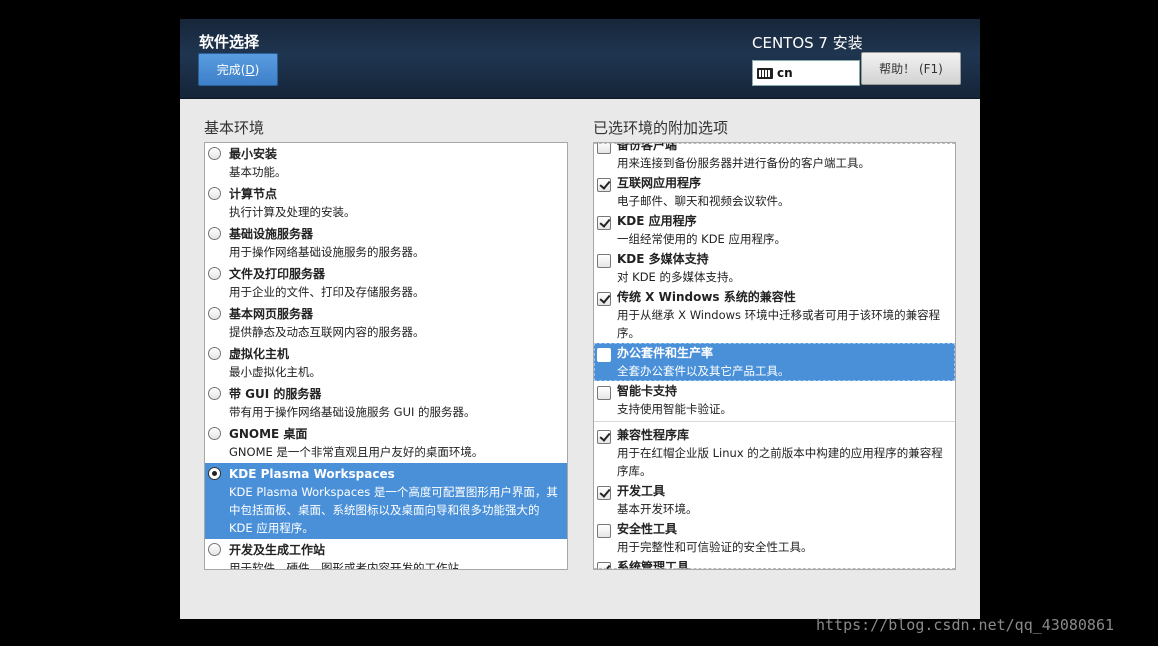 The image size is (1158, 646). I want to click on addon-option: 安全性工具用于完整性和可信验证的安全性工具。, so click(774, 538).